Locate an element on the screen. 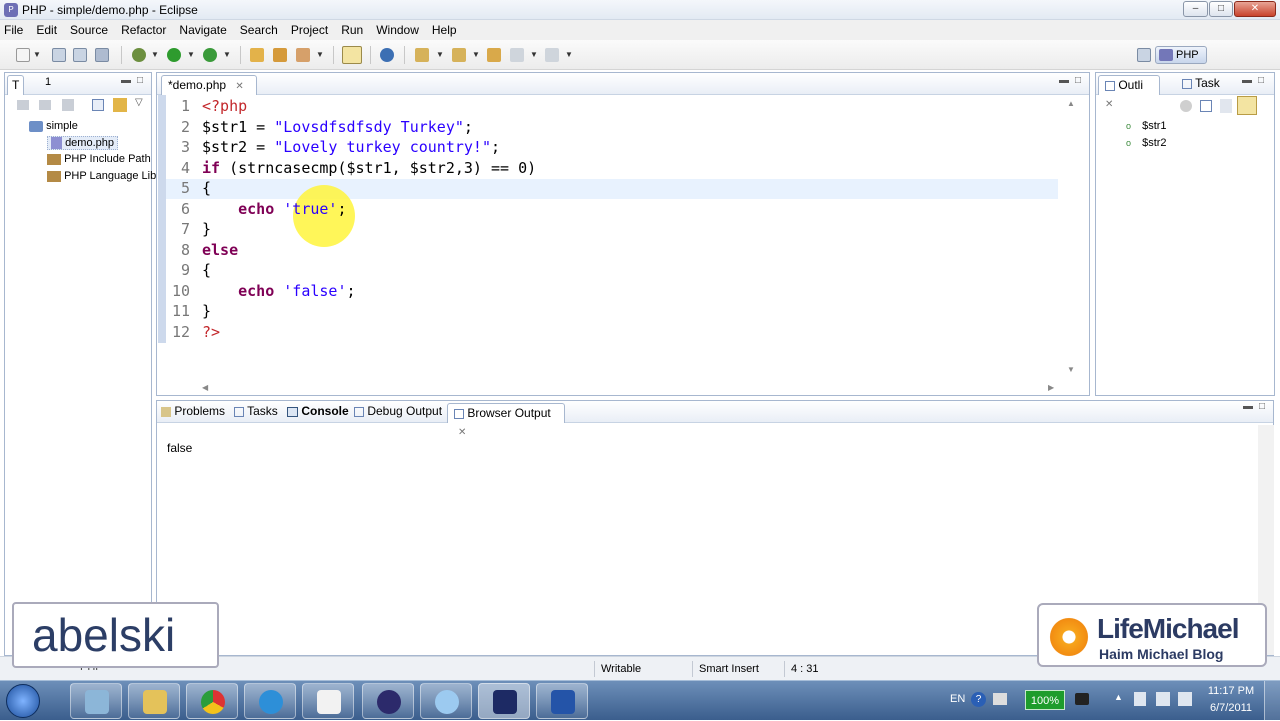 Image resolution: width=1280 pixels, height=721 pixels. tab-browser-output: Browser Output ✕ is located at coordinates (506, 420).